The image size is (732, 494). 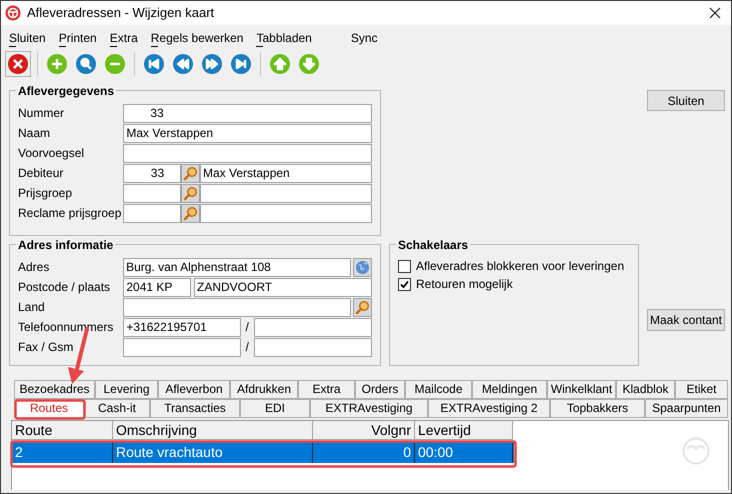 What do you see at coordinates (195, 408) in the screenshot?
I see `tab: Transacties` at bounding box center [195, 408].